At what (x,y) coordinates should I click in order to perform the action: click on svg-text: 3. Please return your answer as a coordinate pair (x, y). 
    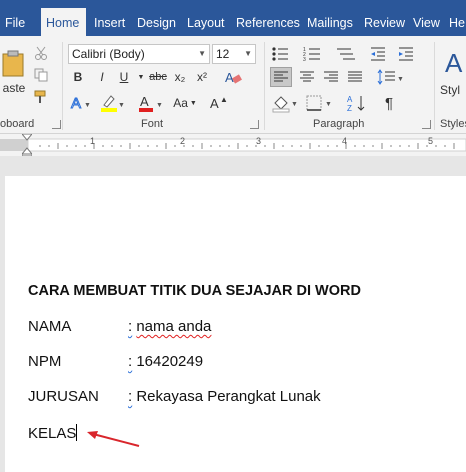
    Looking at the image, I should click on (304, 59).